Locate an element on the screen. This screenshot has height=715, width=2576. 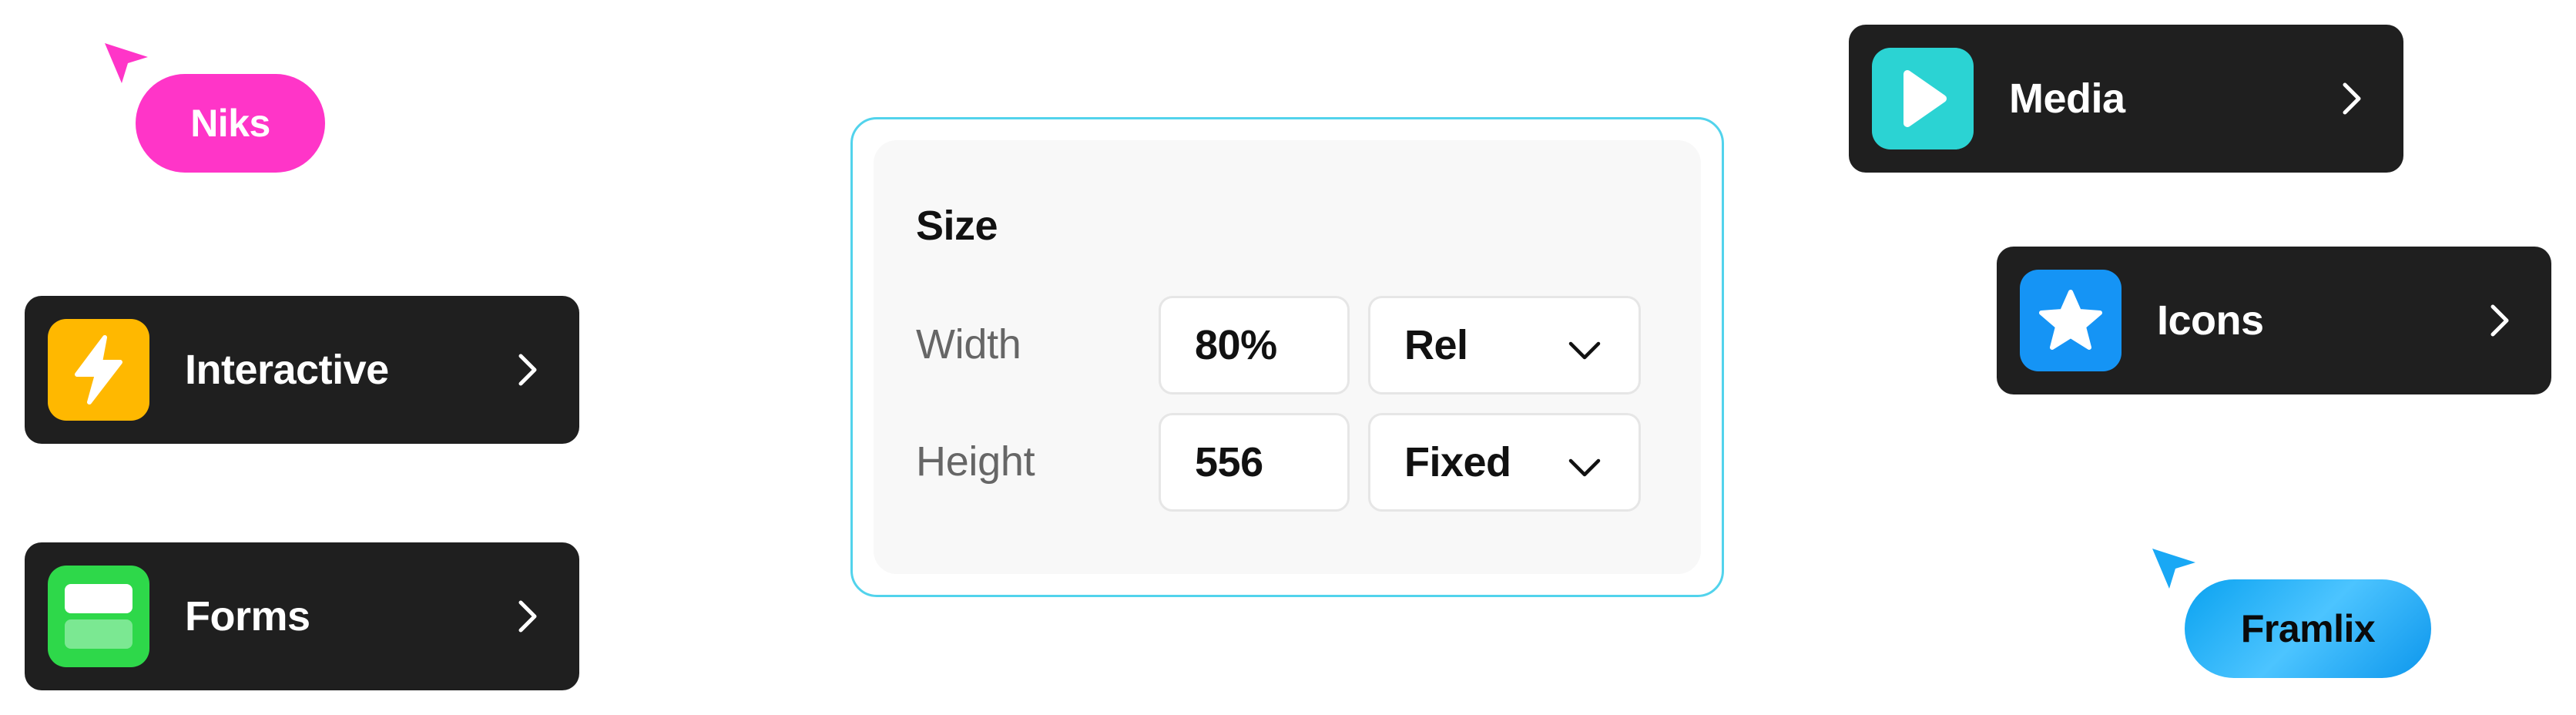
height-label: Height is located at coordinates (975, 461).